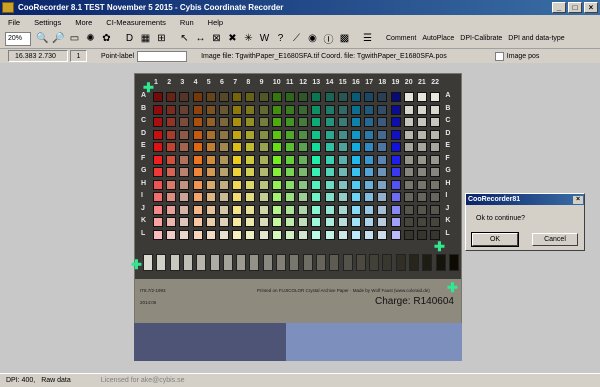 The image size is (600, 387). Describe the element at coordinates (536, 38) in the screenshot. I see `dpi-and-data-type-button: DPI and data-type` at that location.